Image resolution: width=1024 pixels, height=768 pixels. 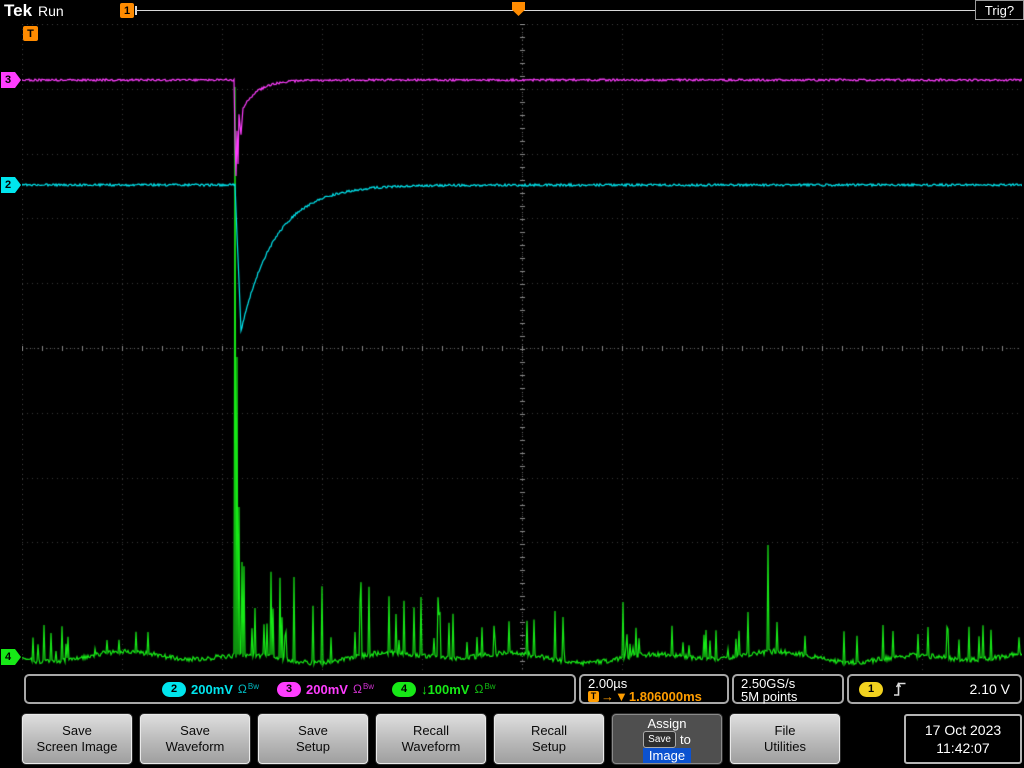 I want to click on record-length: 5M points, so click(x=769, y=696).